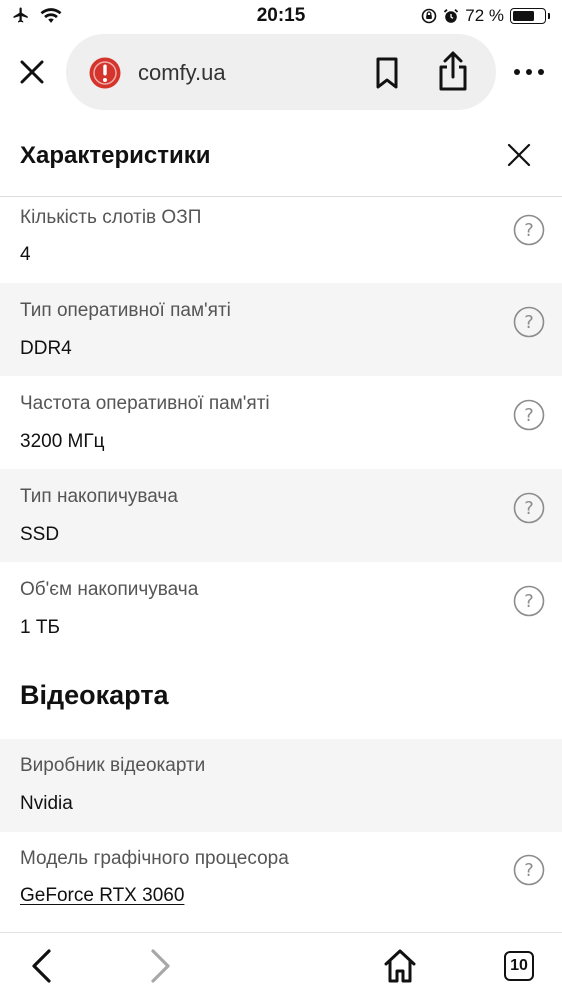 The height and width of the screenshot is (1000, 562). I want to click on share-icon, so click(453, 71).